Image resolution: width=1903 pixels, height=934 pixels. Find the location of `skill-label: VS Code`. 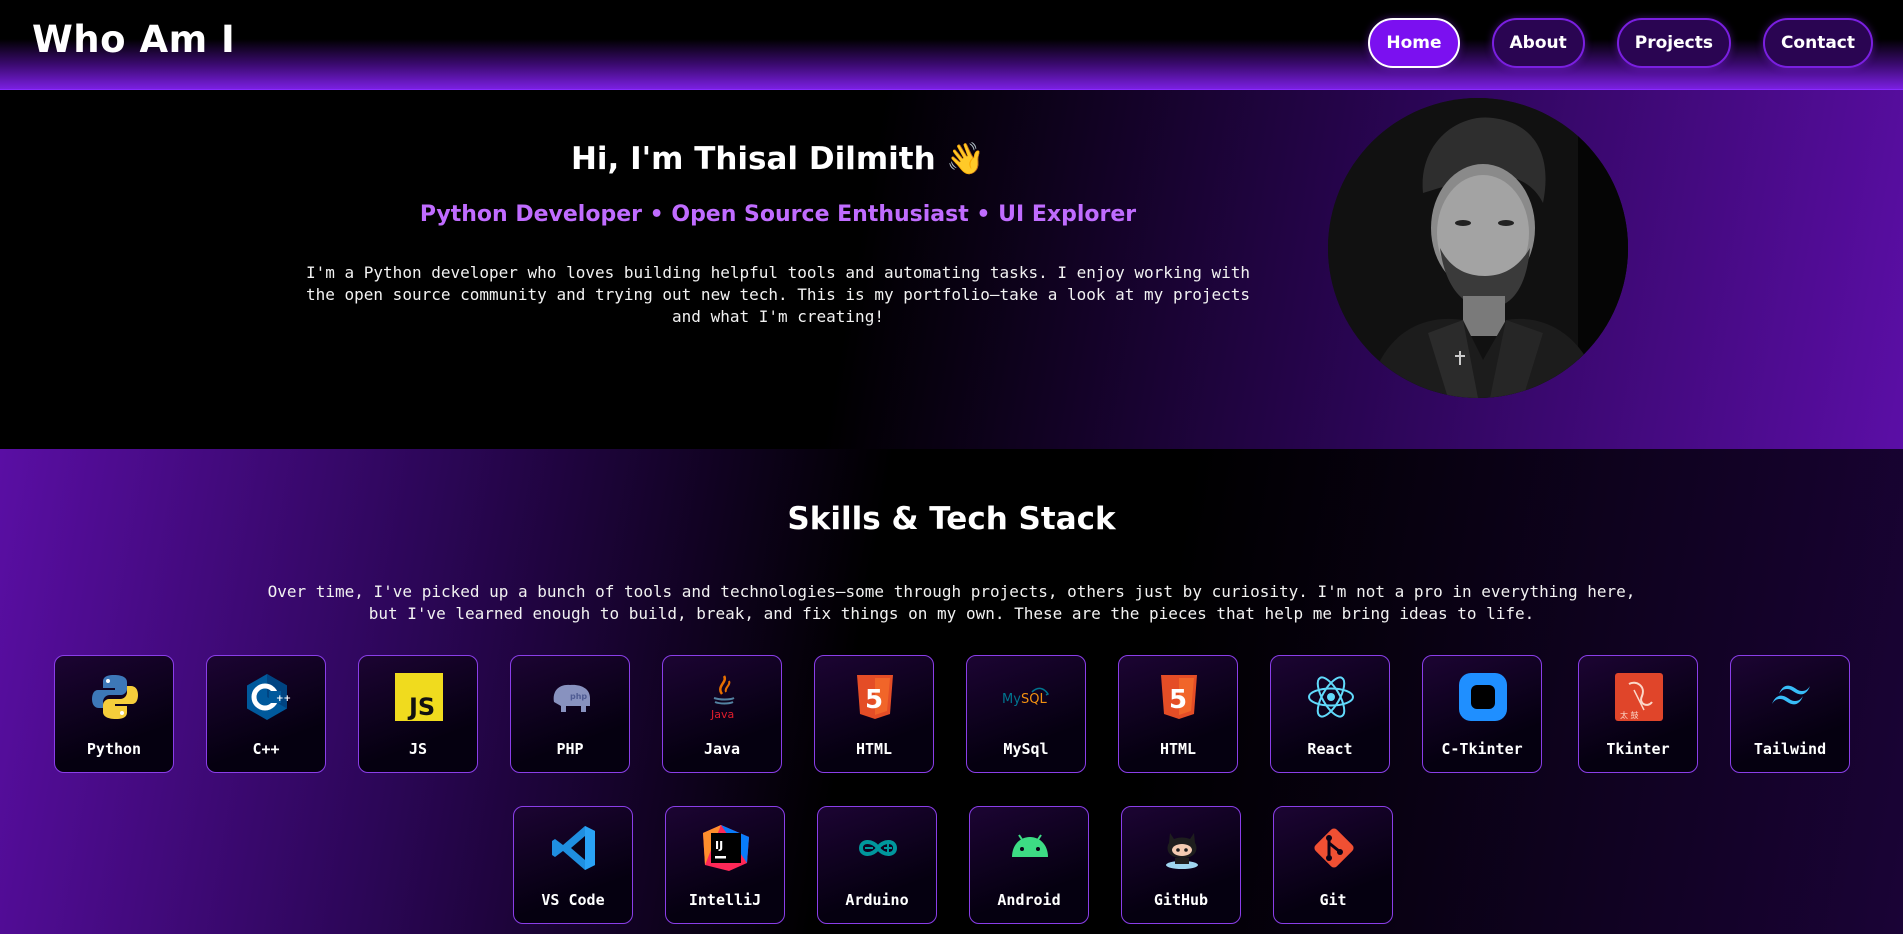

skill-label: VS Code is located at coordinates (573, 900).